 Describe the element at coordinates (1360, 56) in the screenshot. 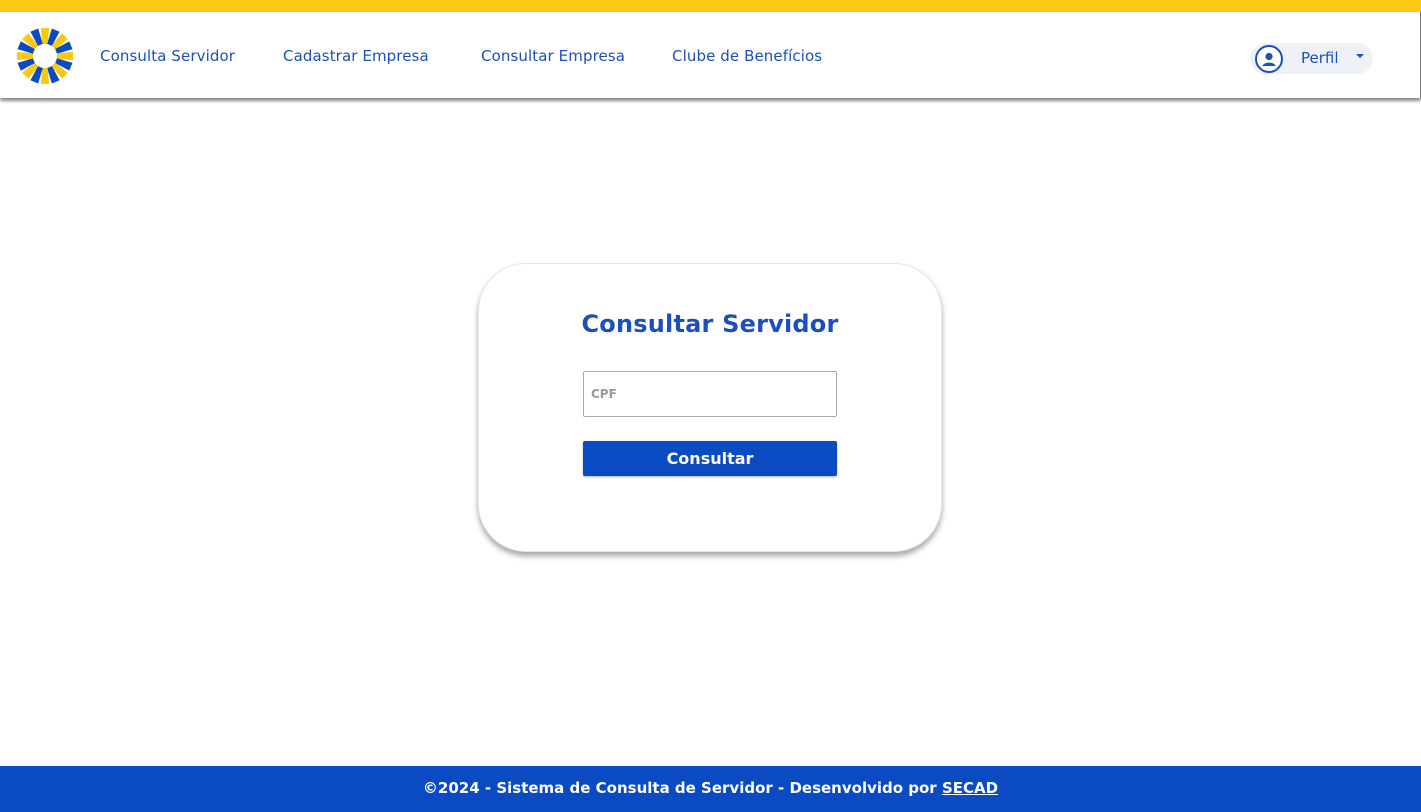

I see `caret-down-icon` at that location.